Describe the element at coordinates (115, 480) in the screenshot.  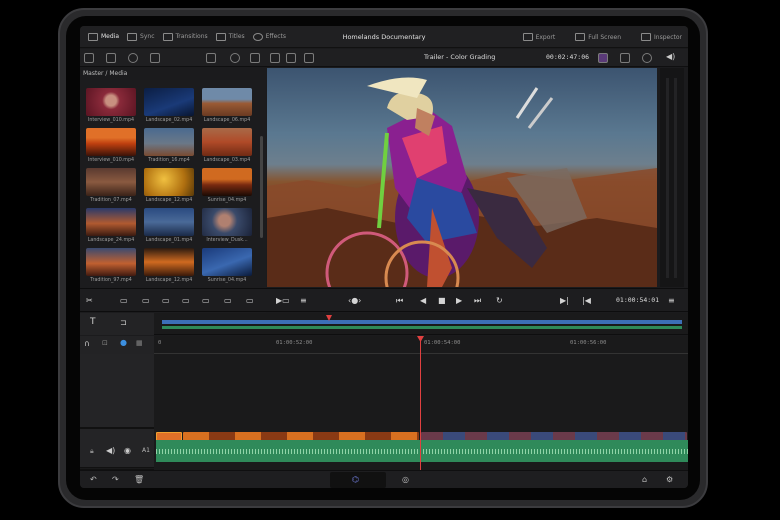
I see `redo-icon: ↷` at that location.